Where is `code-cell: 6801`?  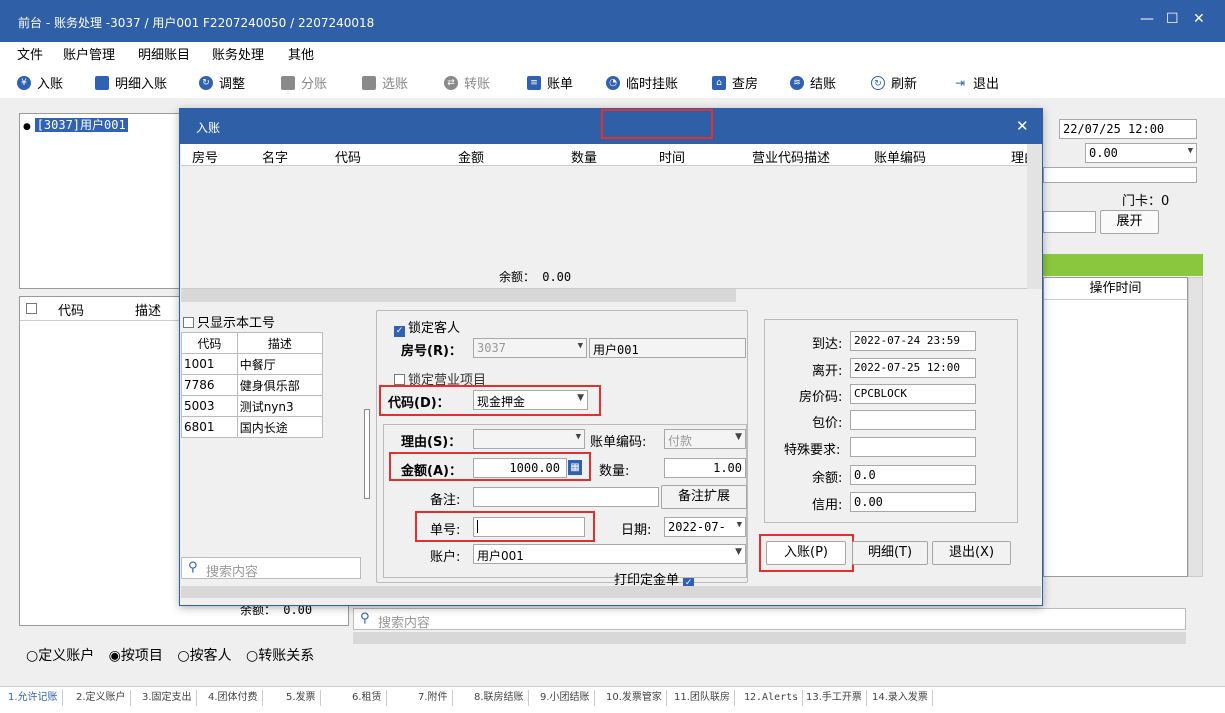
code-cell: 6801 is located at coordinates (209, 427).